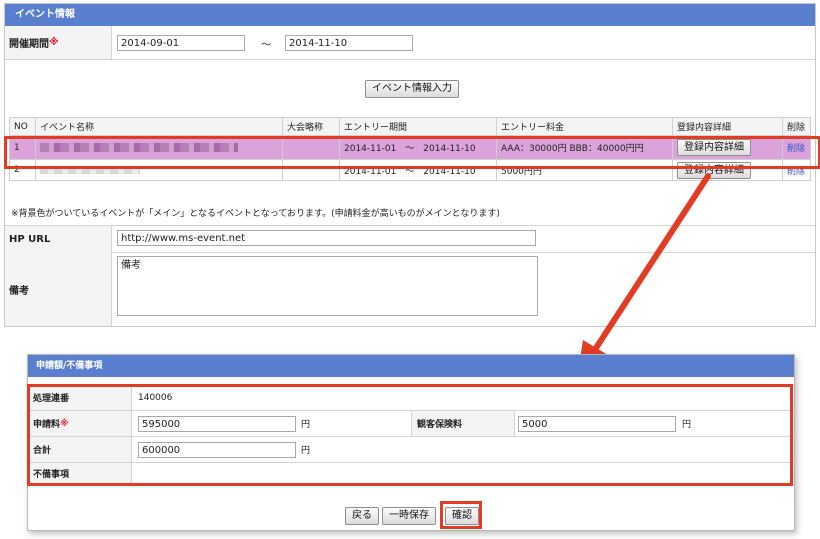  What do you see at coordinates (463, 423) in the screenshot?
I see `insurance-label: 観客保険料` at bounding box center [463, 423].